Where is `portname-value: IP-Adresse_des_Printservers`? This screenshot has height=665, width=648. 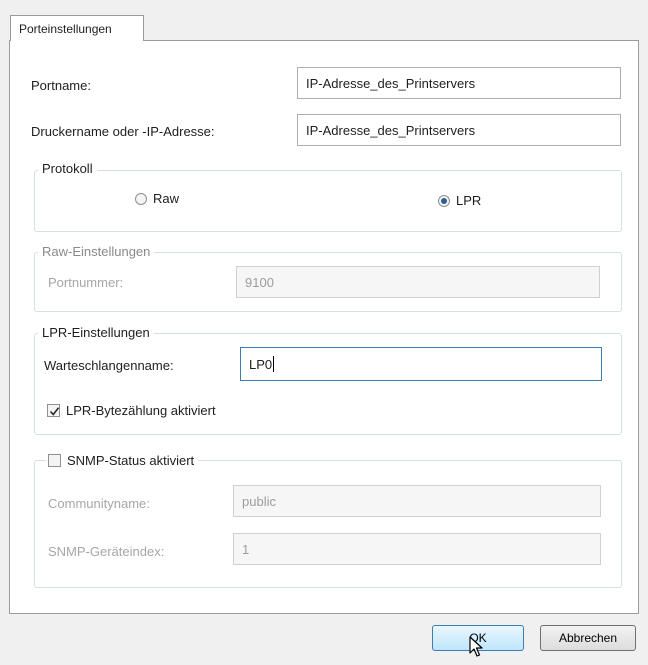 portname-value: IP-Adresse_des_Printservers is located at coordinates (391, 83).